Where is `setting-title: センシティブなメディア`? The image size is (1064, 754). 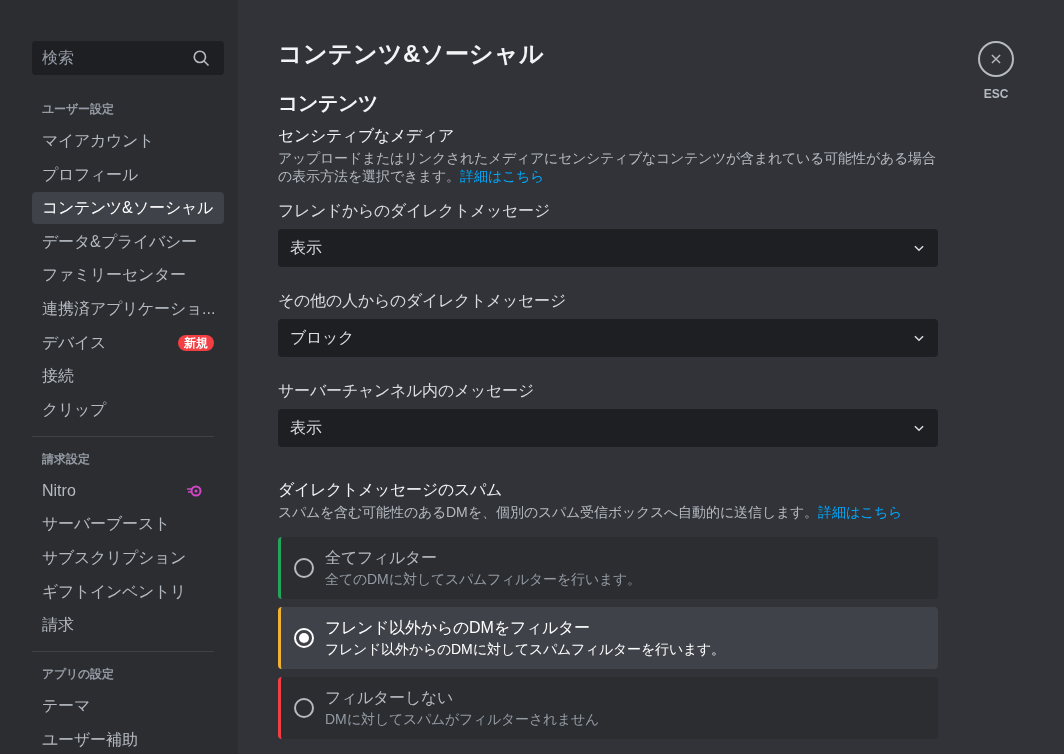
setting-title: センシティブなメディア is located at coordinates (366, 136).